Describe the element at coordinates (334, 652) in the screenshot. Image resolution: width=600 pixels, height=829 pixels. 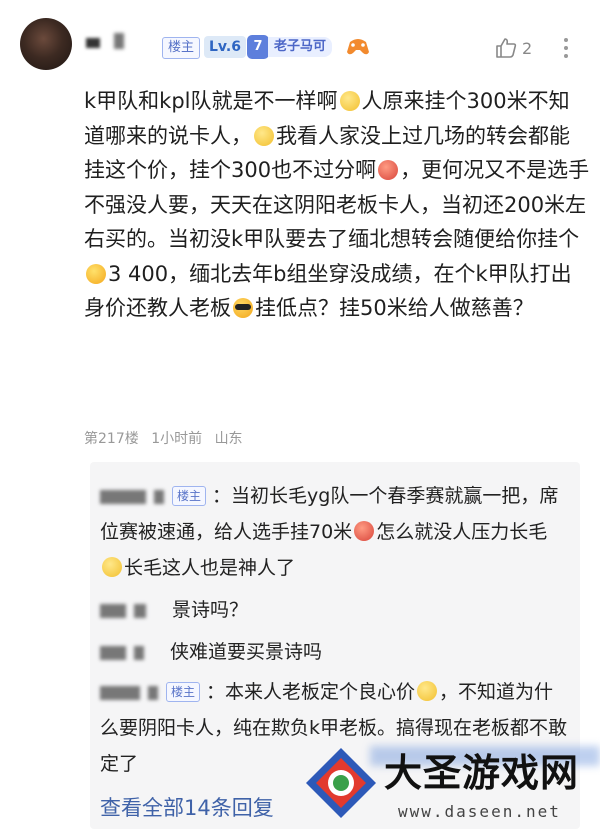
I see `reply-item: 侠难道要买景诗吗` at that location.